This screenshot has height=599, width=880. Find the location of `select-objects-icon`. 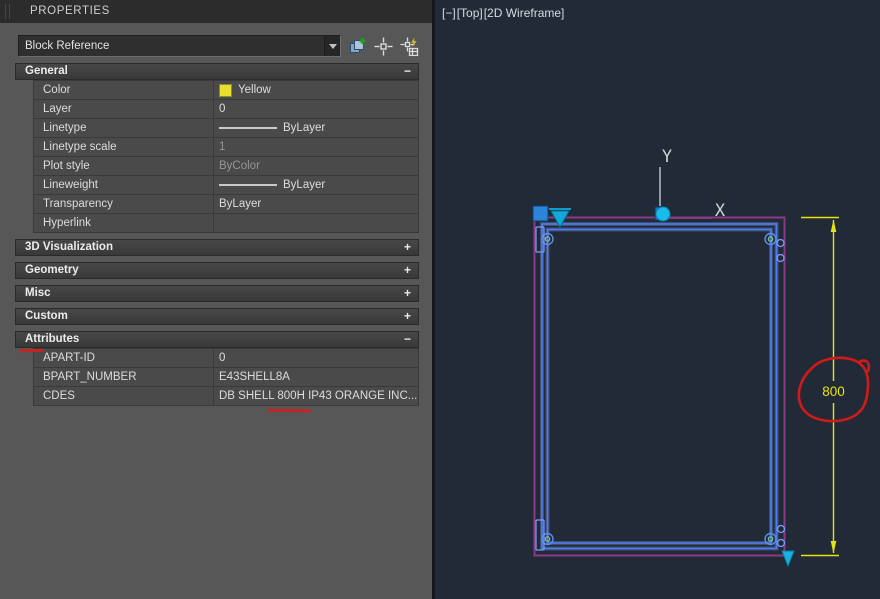

select-objects-icon is located at coordinates (383, 46).